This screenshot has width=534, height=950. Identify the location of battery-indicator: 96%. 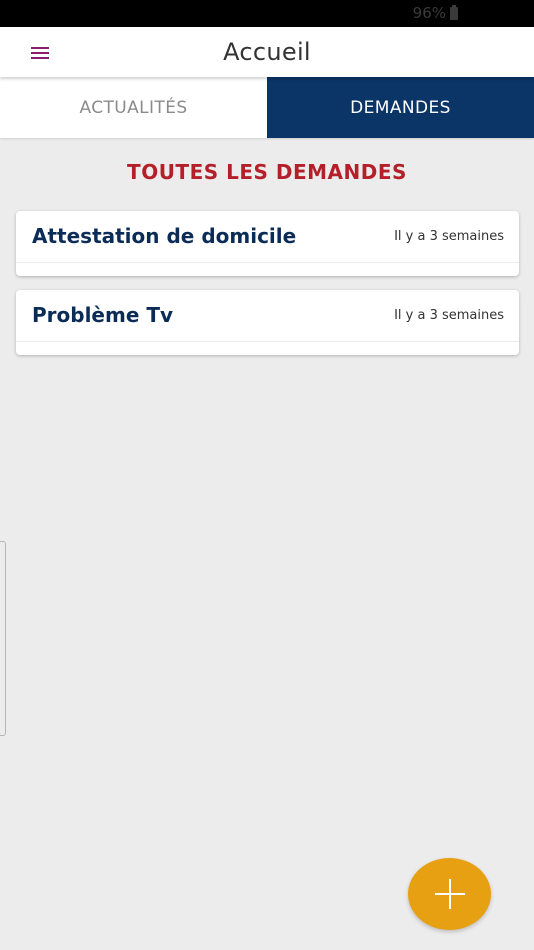
(435, 13).